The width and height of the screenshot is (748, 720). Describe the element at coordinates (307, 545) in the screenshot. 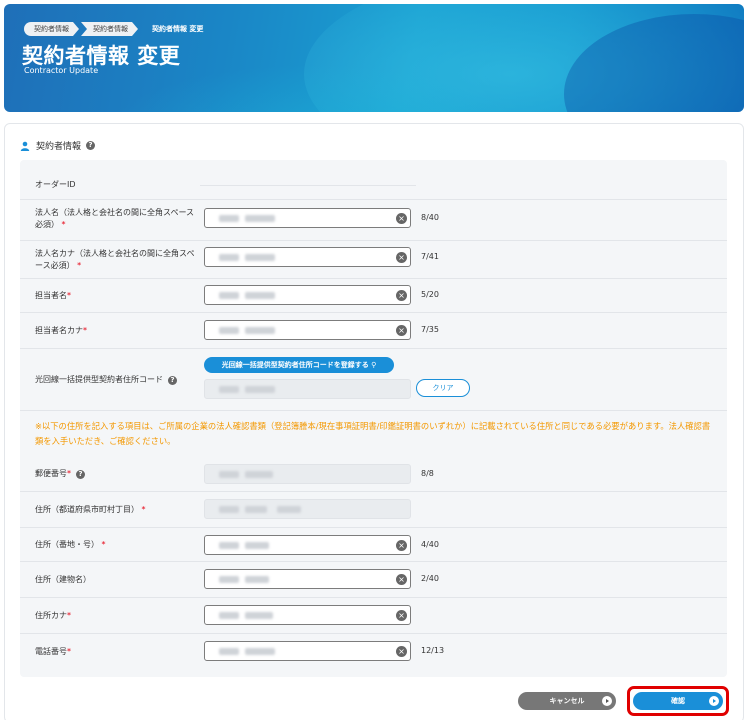

I see `address-num-field: ×` at that location.